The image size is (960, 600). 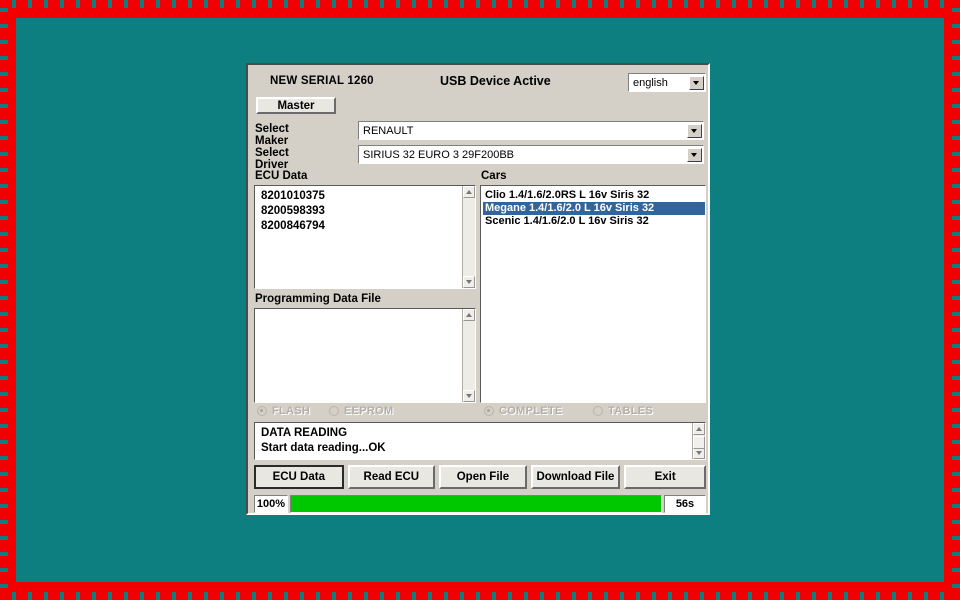 What do you see at coordinates (594, 195) in the screenshot?
I see `list-item: Clio 1.4/1.6/2.0RS L 16v Siris 32` at bounding box center [594, 195].